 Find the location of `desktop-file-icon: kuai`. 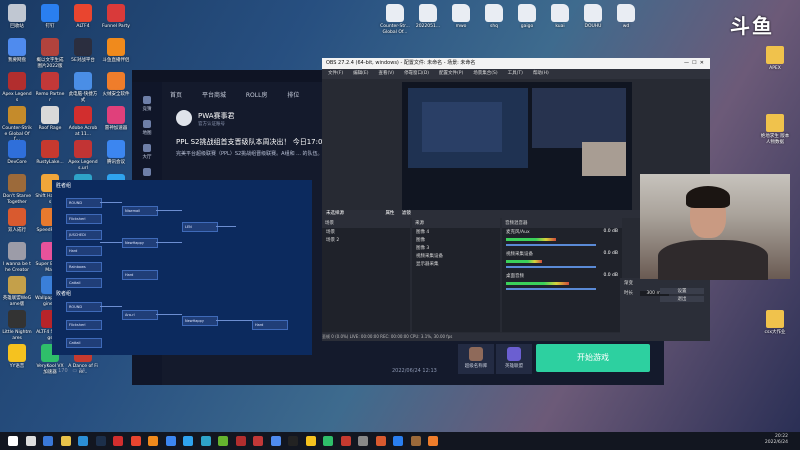

desktop-file-icon: kuai is located at coordinates (560, 17).